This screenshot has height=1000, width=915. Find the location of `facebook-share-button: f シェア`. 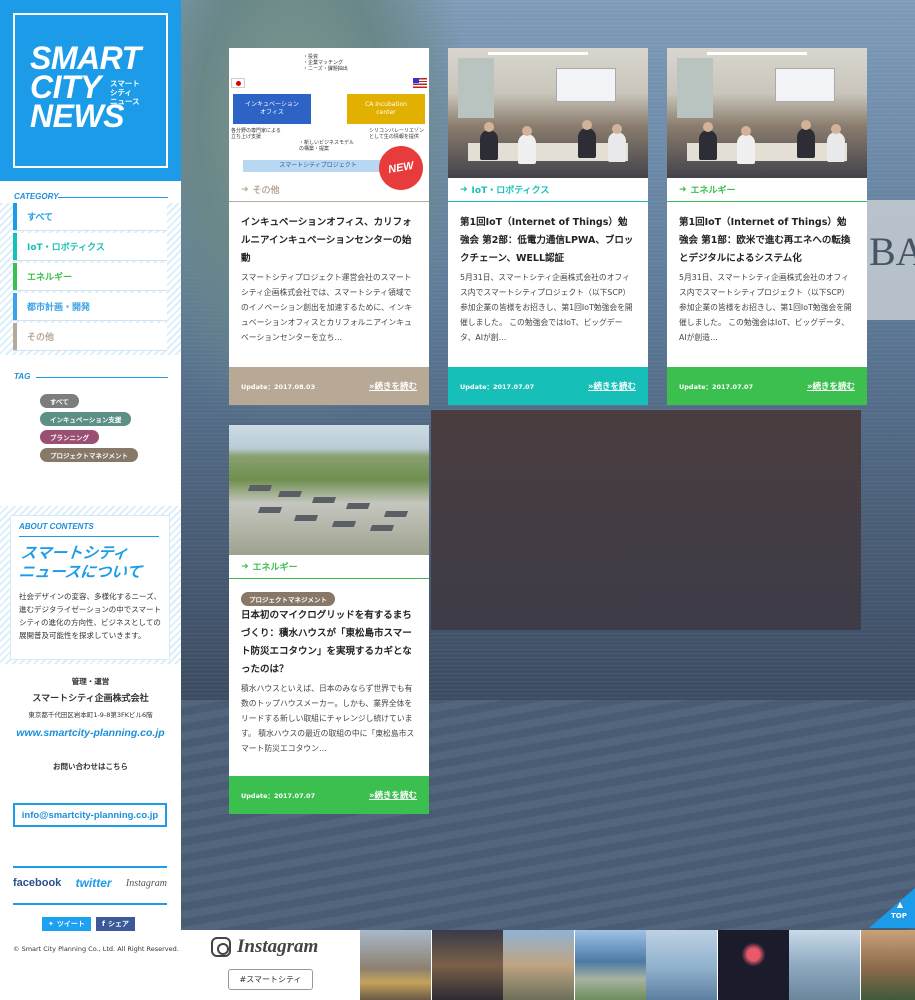

facebook-share-button: f シェア is located at coordinates (116, 924).